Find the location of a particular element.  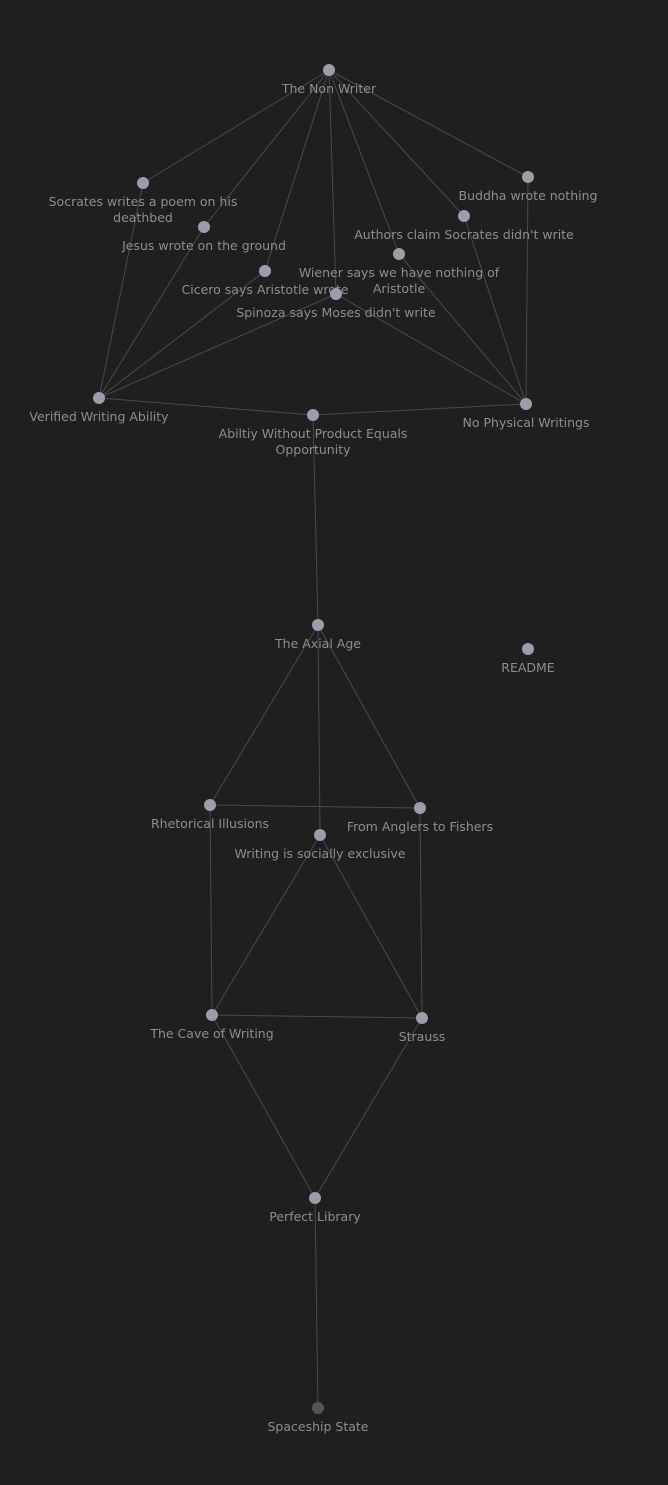

edge-ability-to-axial is located at coordinates (315, 520).